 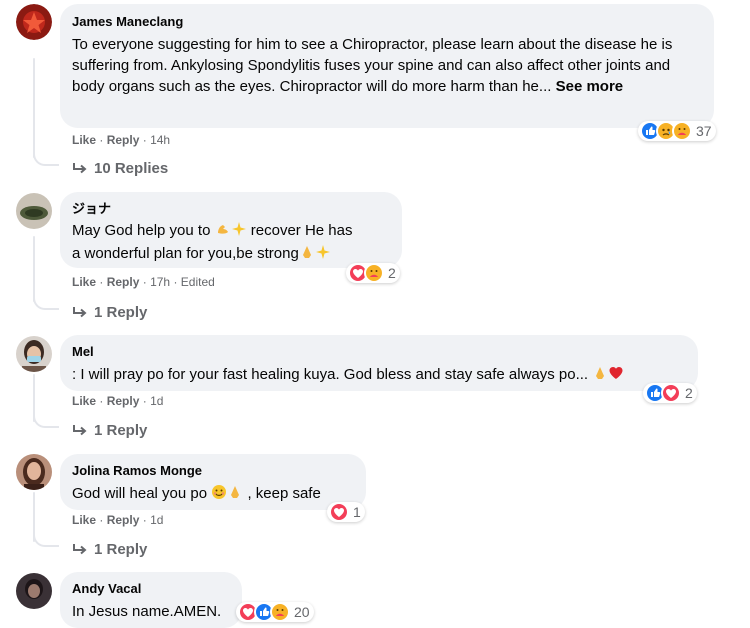 What do you see at coordinates (151, 600) in the screenshot?
I see `comment-bubble: Andy Vacal In Jesus name.AMEN.` at bounding box center [151, 600].